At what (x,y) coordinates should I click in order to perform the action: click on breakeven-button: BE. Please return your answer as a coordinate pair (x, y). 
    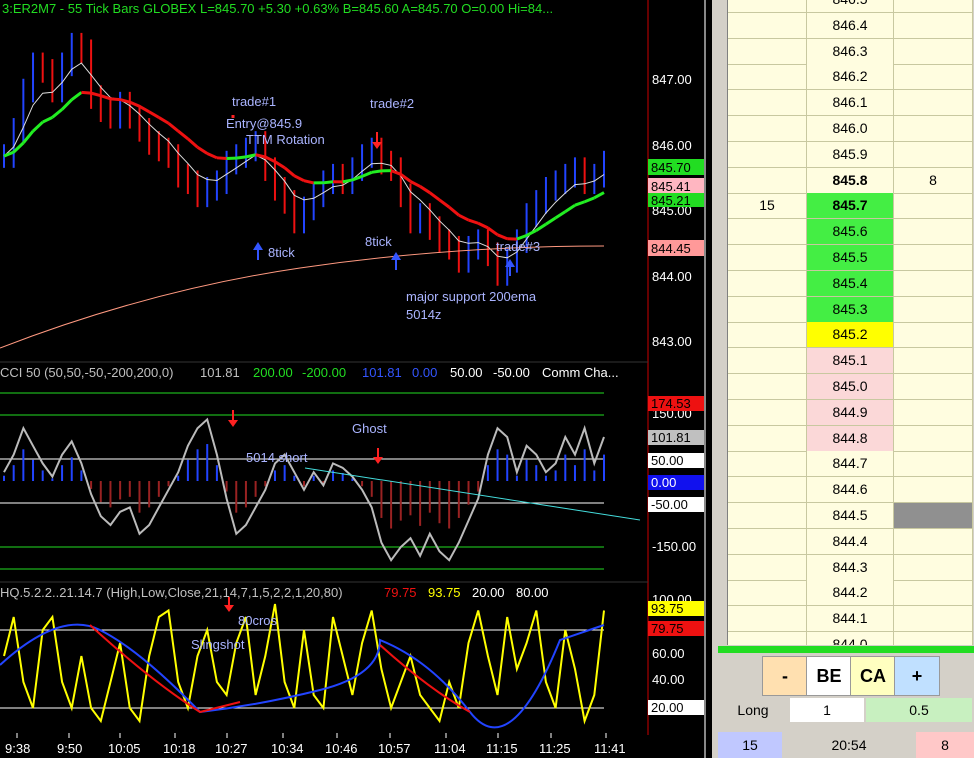
    Looking at the image, I should click on (829, 676).